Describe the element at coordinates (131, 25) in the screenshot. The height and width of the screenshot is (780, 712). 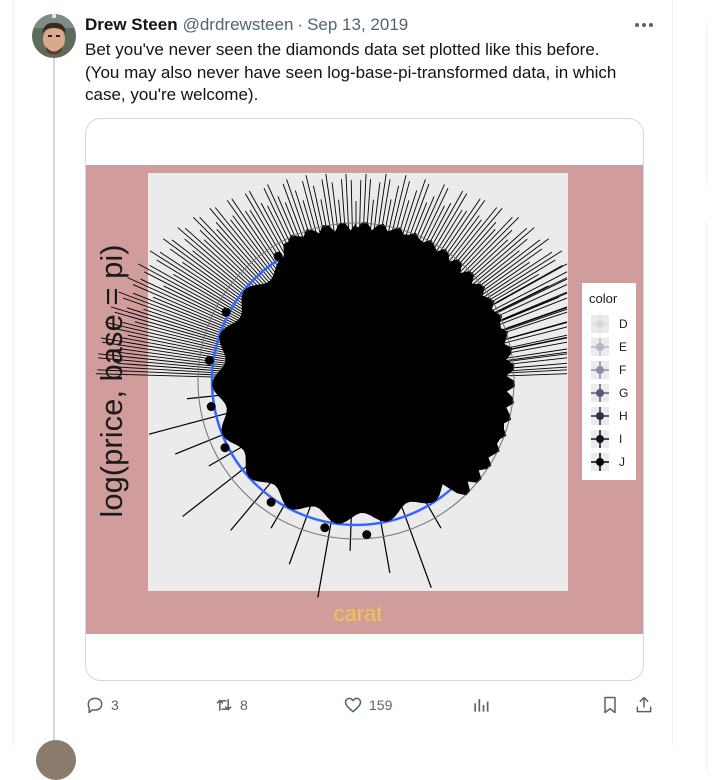
I see `author-name: Drew Steen` at that location.